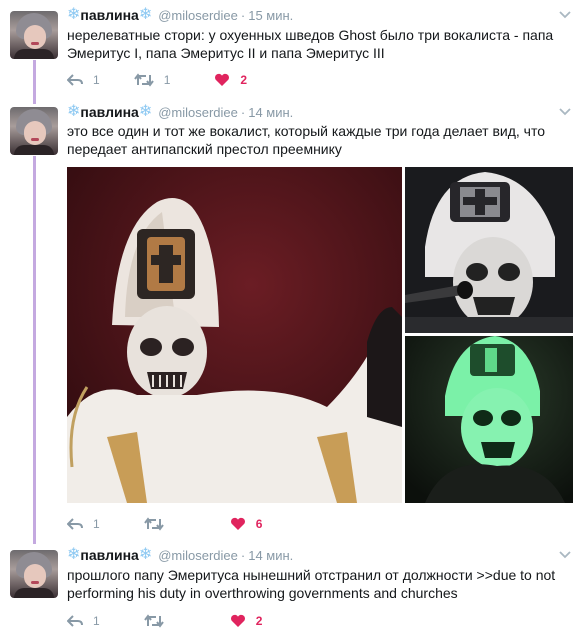 This screenshot has height=639, width=580. Describe the element at coordinates (167, 80) in the screenshot. I see `retweet-count: 1` at that location.